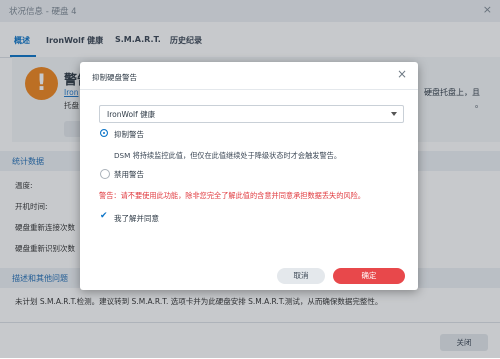 This screenshot has width=500, height=359. I want to click on warning-type-select: IronWolf 健康, so click(251, 114).